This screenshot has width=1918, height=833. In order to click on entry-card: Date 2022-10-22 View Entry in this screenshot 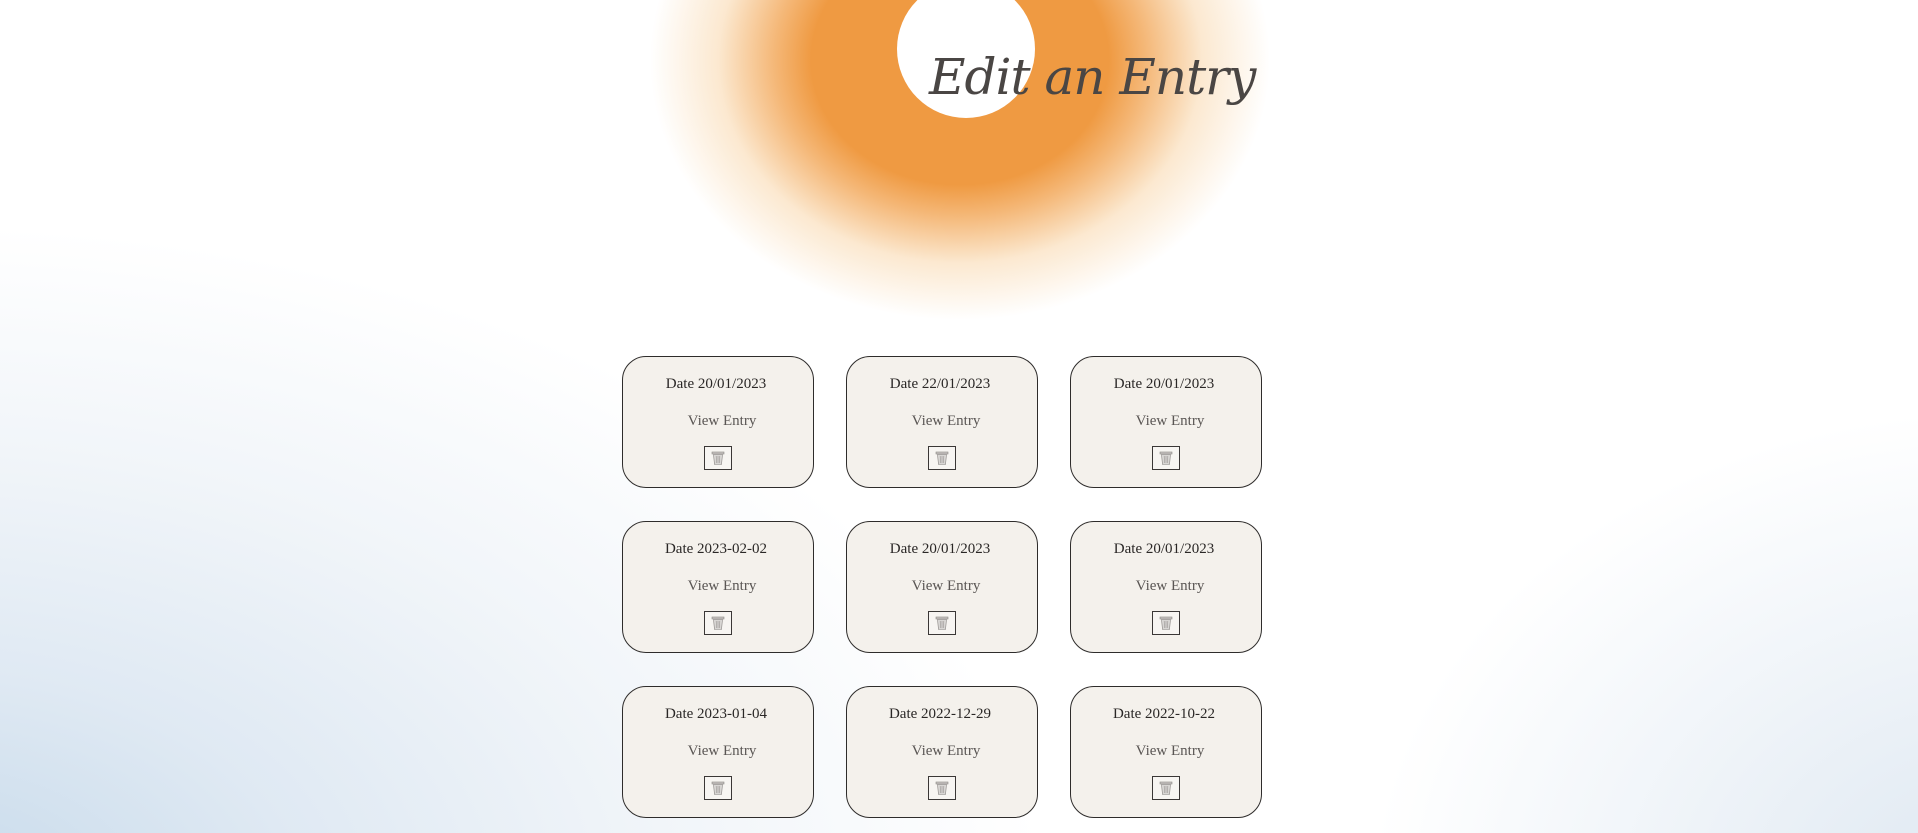, I will do `click(1166, 752)`.